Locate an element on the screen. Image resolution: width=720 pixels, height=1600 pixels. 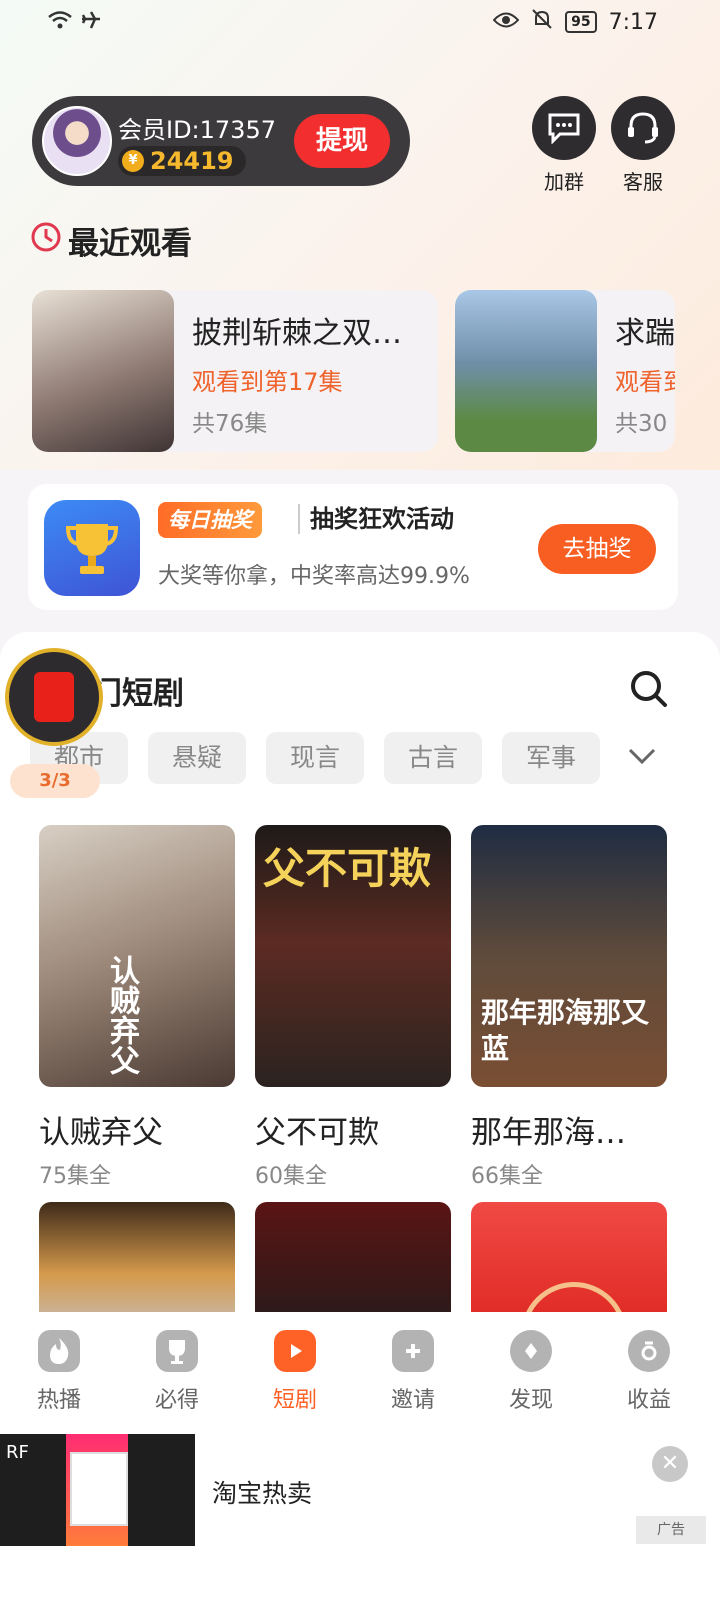
poster-title: 那年那海那又蓝 is located at coordinates (565, 1030).